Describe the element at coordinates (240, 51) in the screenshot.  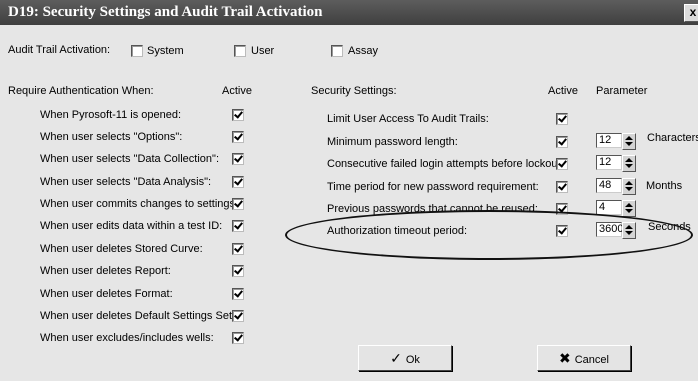
I see `audit-user-checkbox` at that location.